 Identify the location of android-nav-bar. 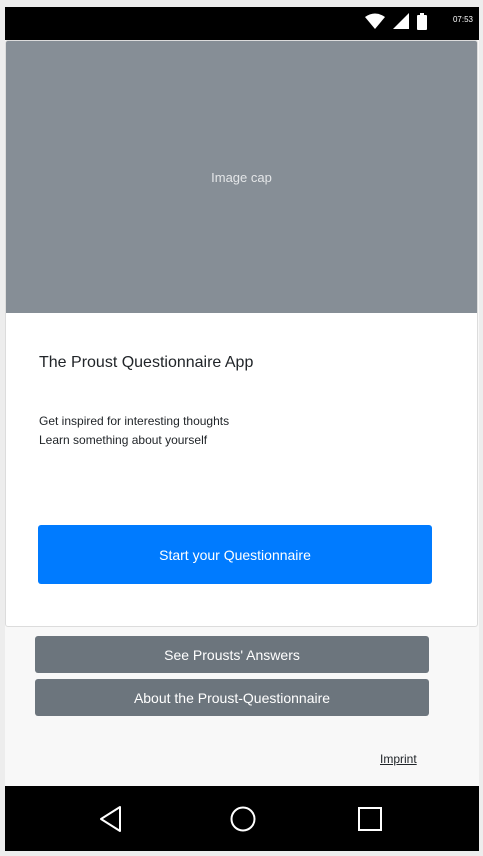
(242, 818).